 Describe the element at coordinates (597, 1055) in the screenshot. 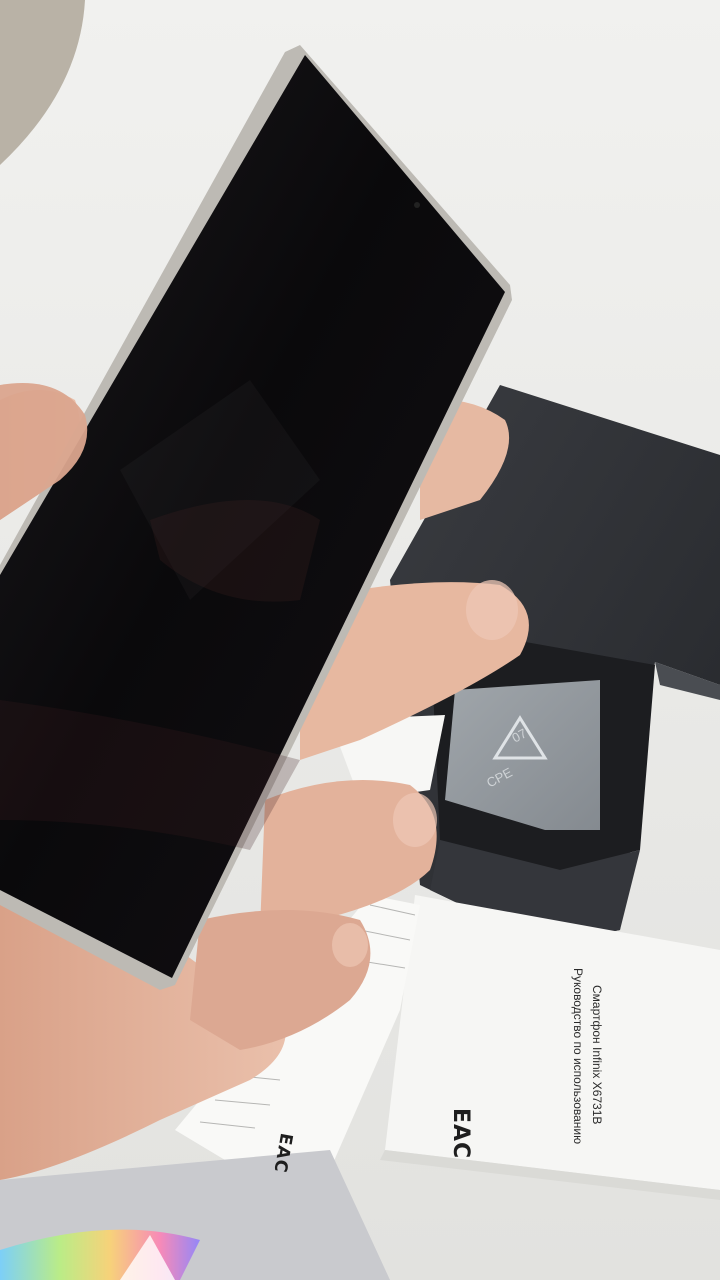

I see `booklet-title: Смартфон Infinix X6731B` at that location.